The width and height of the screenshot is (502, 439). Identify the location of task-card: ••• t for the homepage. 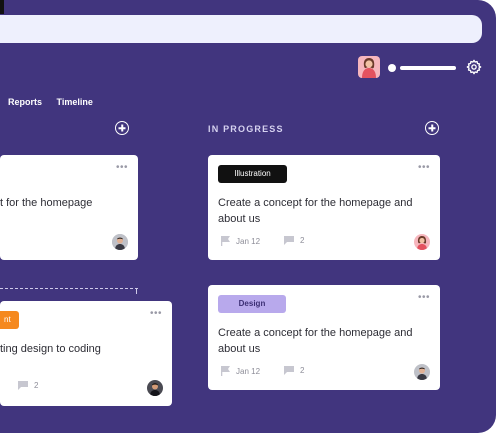
(69, 207).